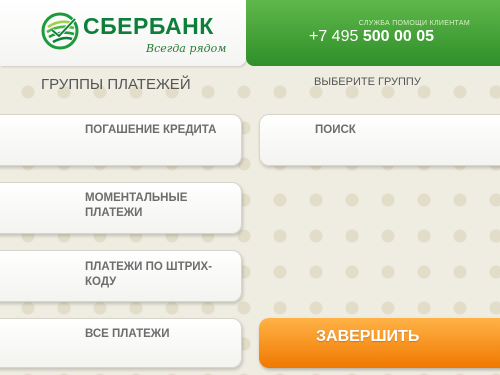 The height and width of the screenshot is (375, 500). I want to click on button-label: ВСЕ ПЛАТЕЖИ, so click(127, 334).